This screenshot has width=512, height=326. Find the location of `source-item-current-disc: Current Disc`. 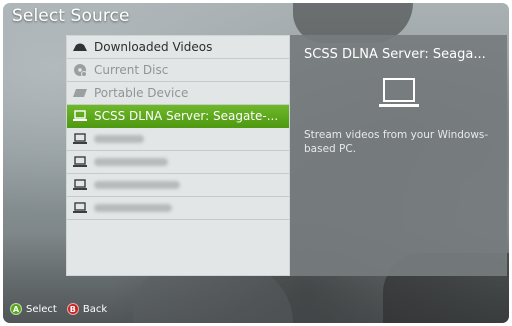

source-item-current-disc: Current Disc is located at coordinates (178, 70).